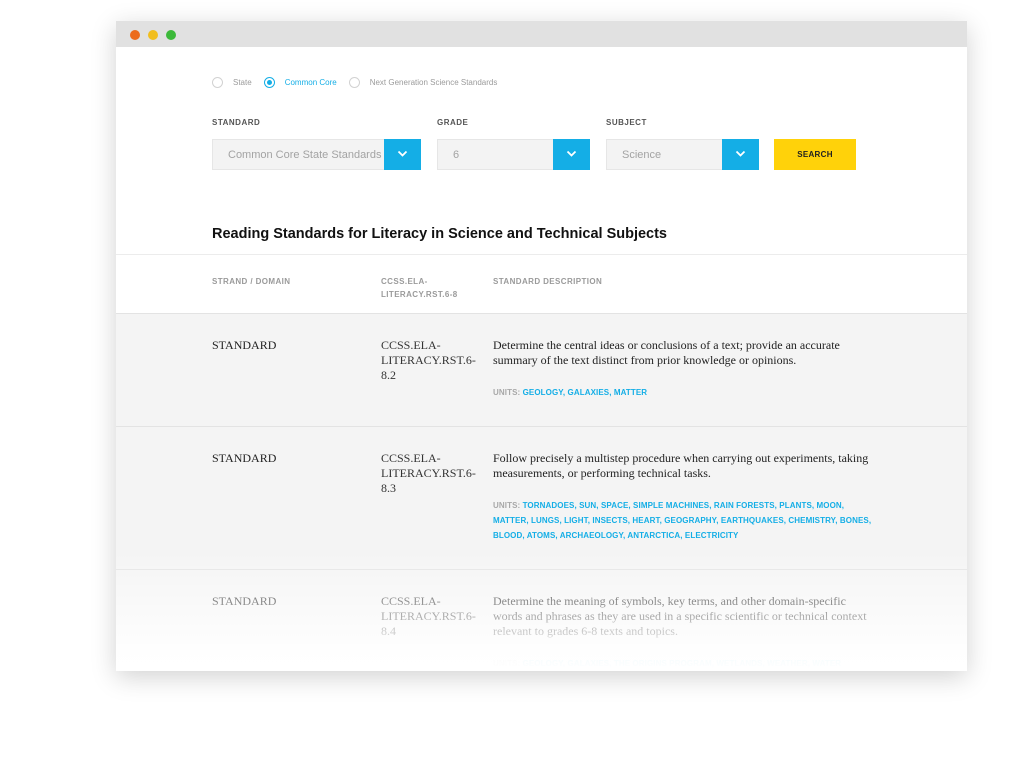  I want to click on radio-common-core-circle, so click(269, 82).